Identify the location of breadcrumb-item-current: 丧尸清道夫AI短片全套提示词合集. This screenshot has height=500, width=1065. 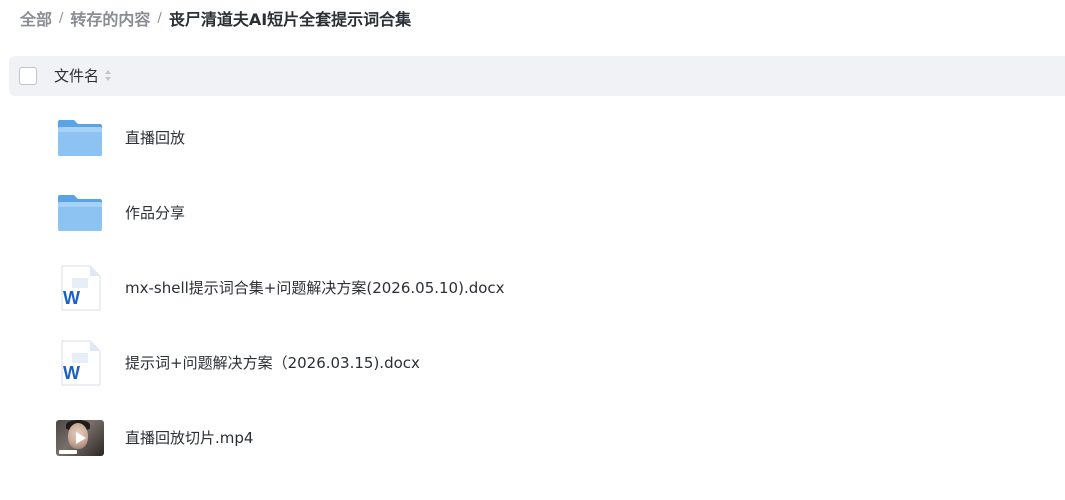
(290, 19).